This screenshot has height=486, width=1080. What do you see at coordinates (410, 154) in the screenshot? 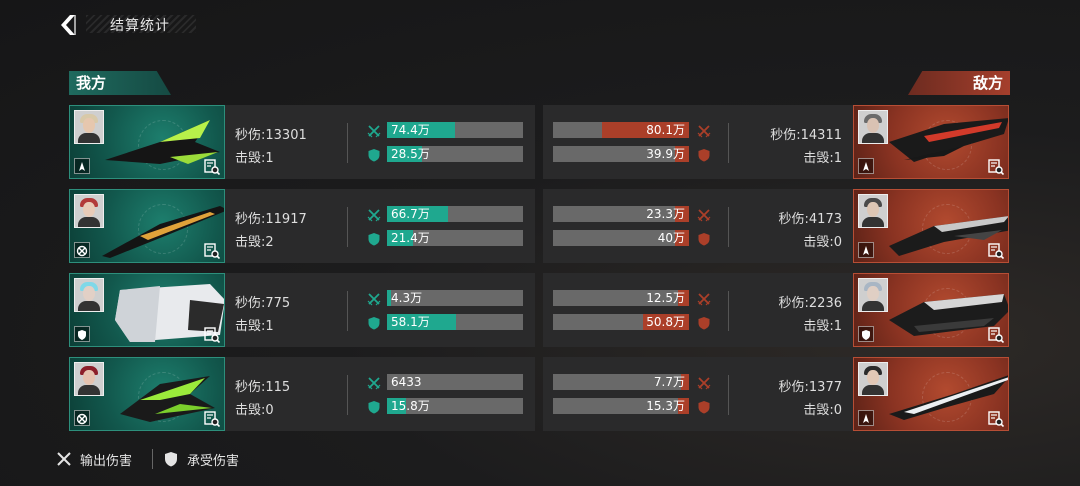
I see `damage-taken-value: 28.5万` at bounding box center [410, 154].